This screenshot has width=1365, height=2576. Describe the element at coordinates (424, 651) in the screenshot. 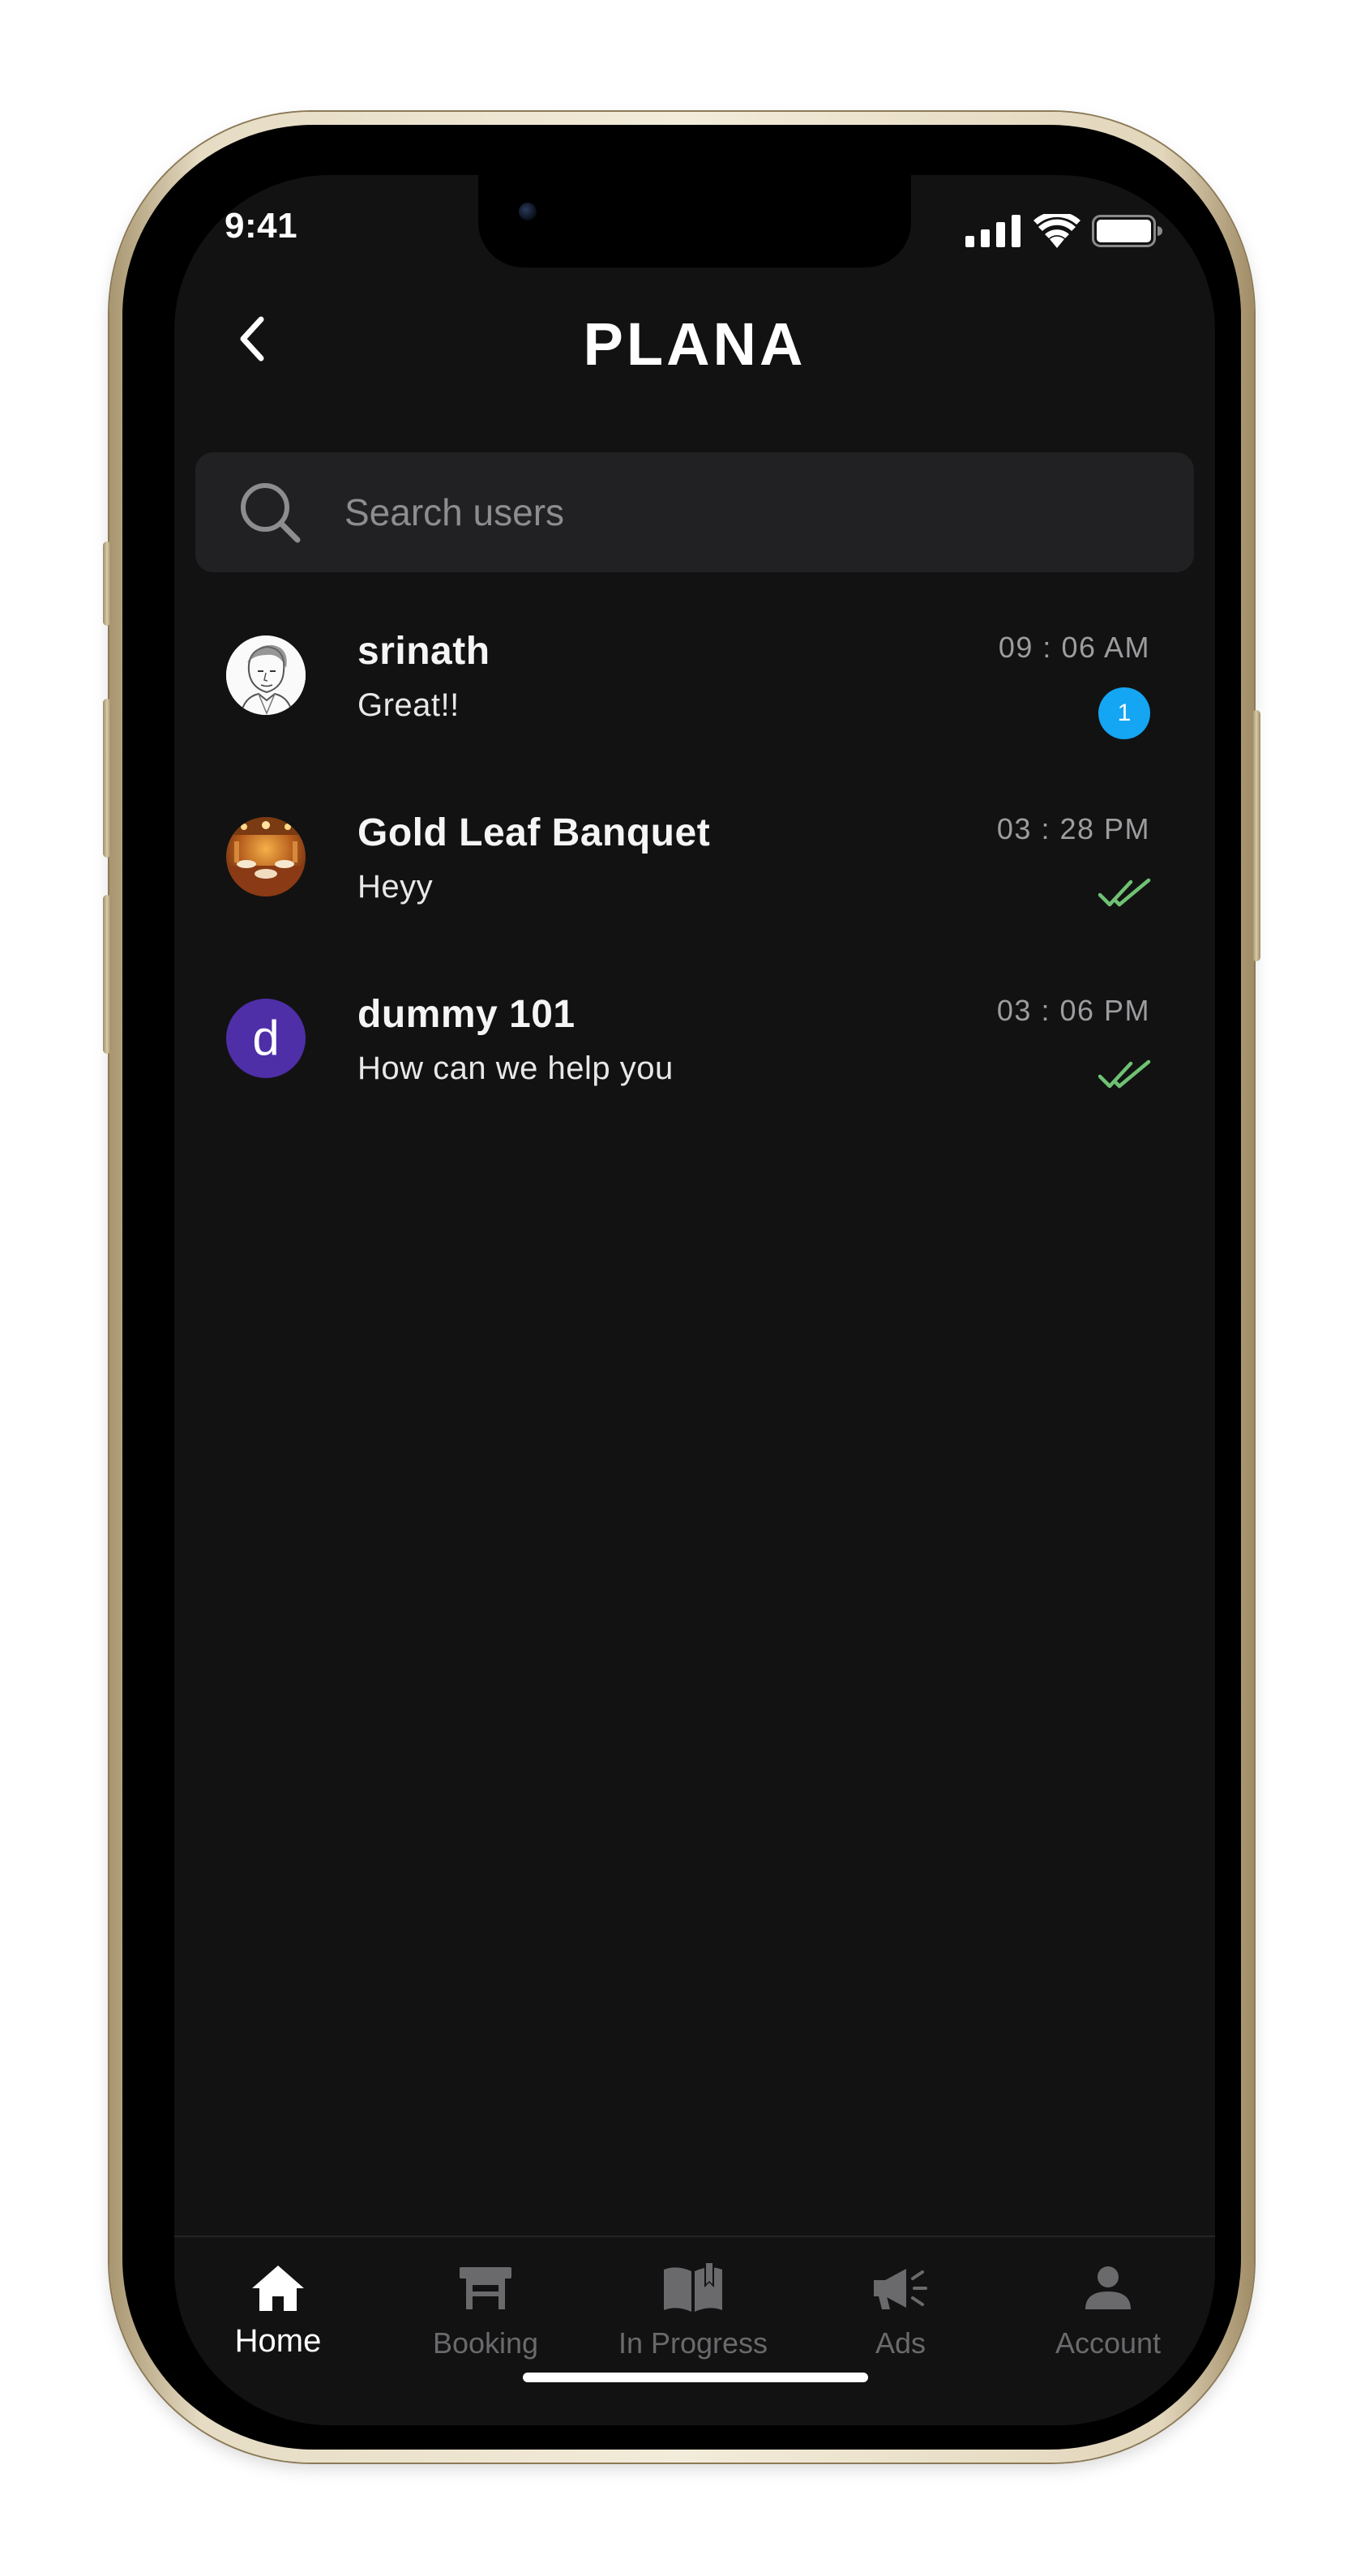

I see `chat-name: srinath` at that location.